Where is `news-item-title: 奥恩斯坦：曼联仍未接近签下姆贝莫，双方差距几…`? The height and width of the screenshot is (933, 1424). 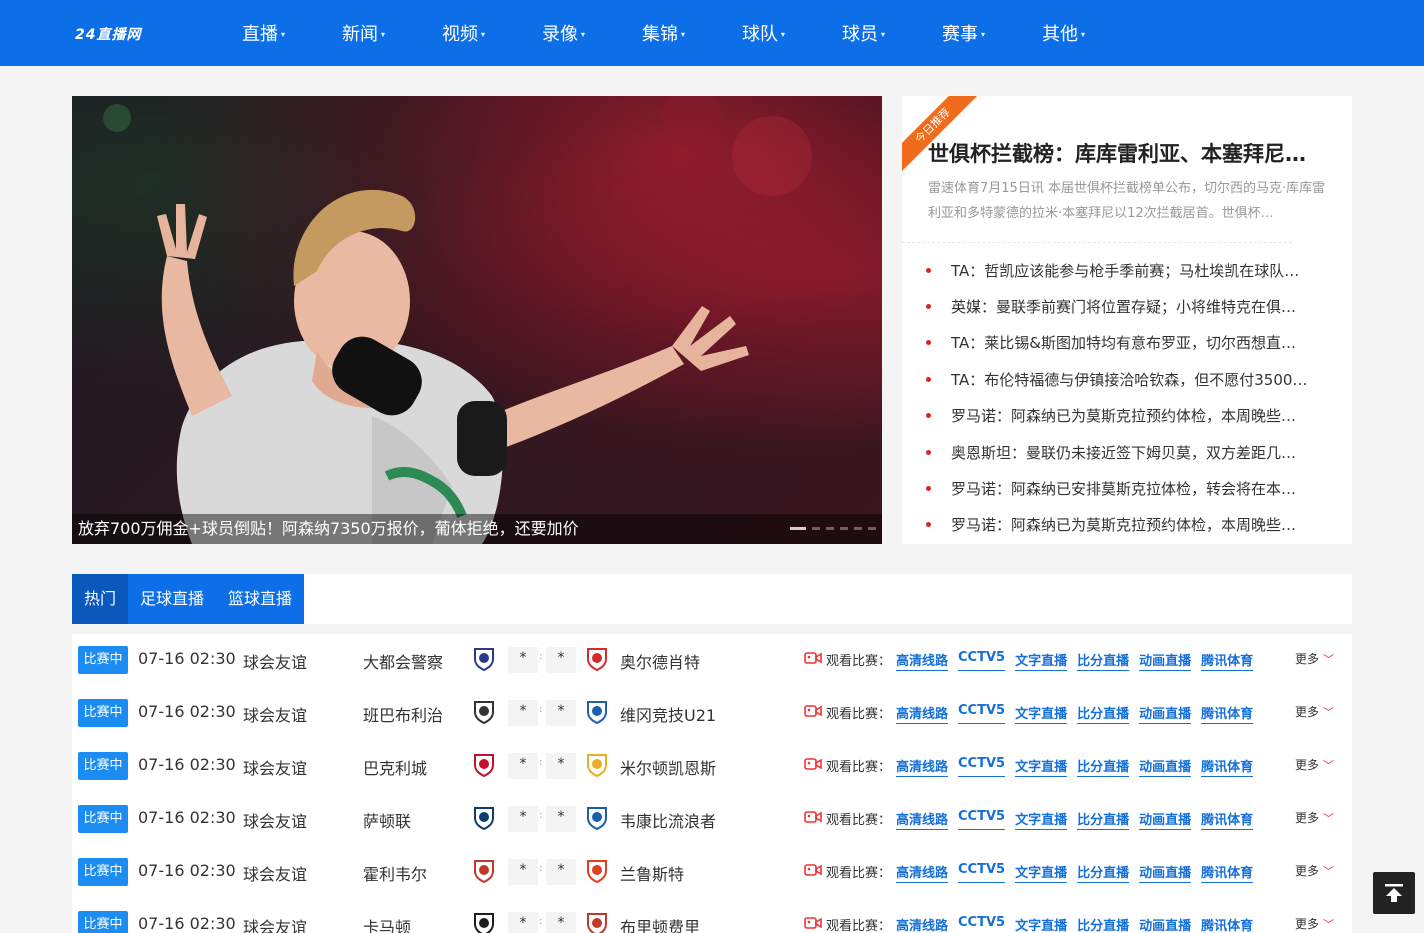 news-item-title: 奥恩斯坦：曼联仍未接近签下姆贝莫，双方差距几… is located at coordinates (1137, 452).